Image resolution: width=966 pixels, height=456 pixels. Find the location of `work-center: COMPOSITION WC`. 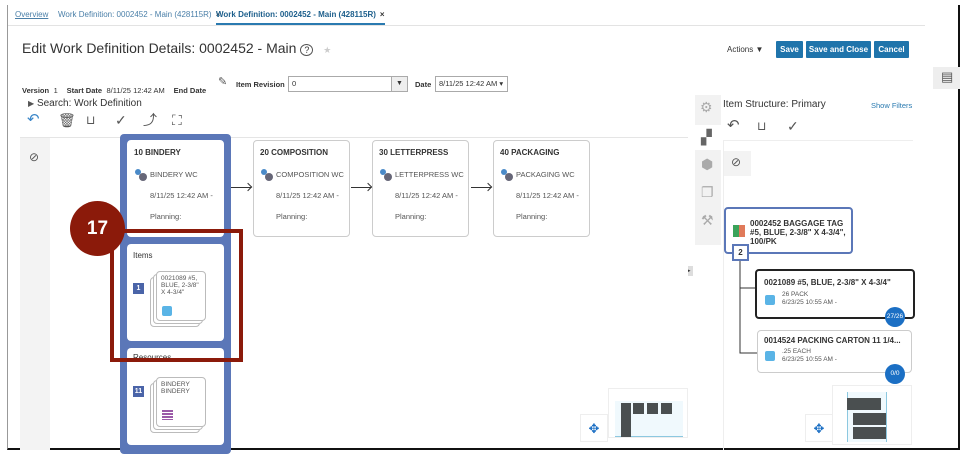

work-center: COMPOSITION WC is located at coordinates (310, 174).